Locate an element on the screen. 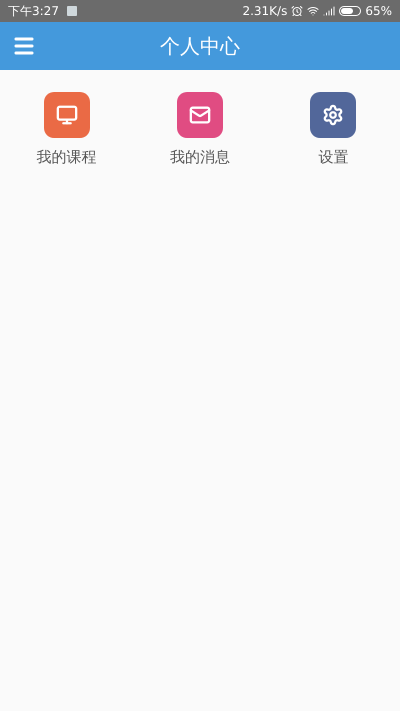 The width and height of the screenshot is (400, 711). notification-icon is located at coordinates (71, 11).